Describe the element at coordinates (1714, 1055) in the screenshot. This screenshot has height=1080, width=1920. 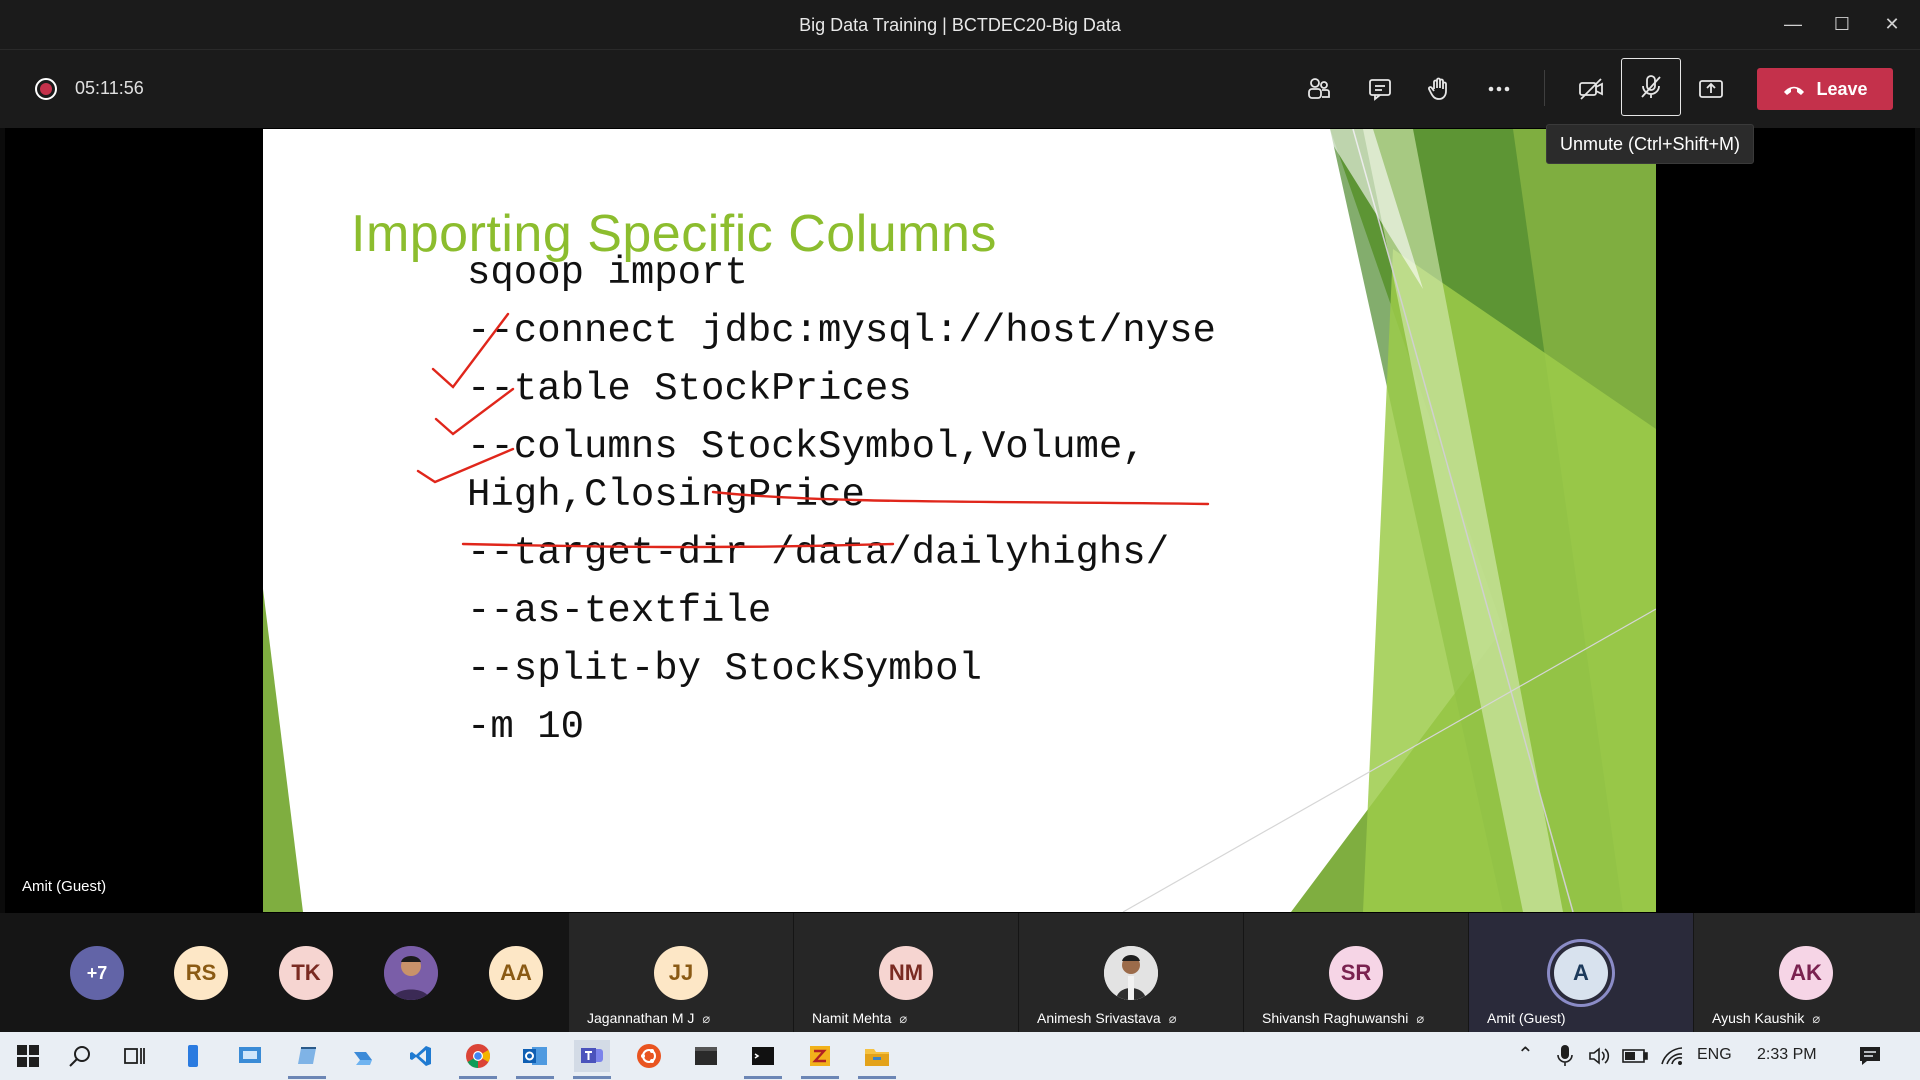
I see `language-indicator: ENG` at that location.